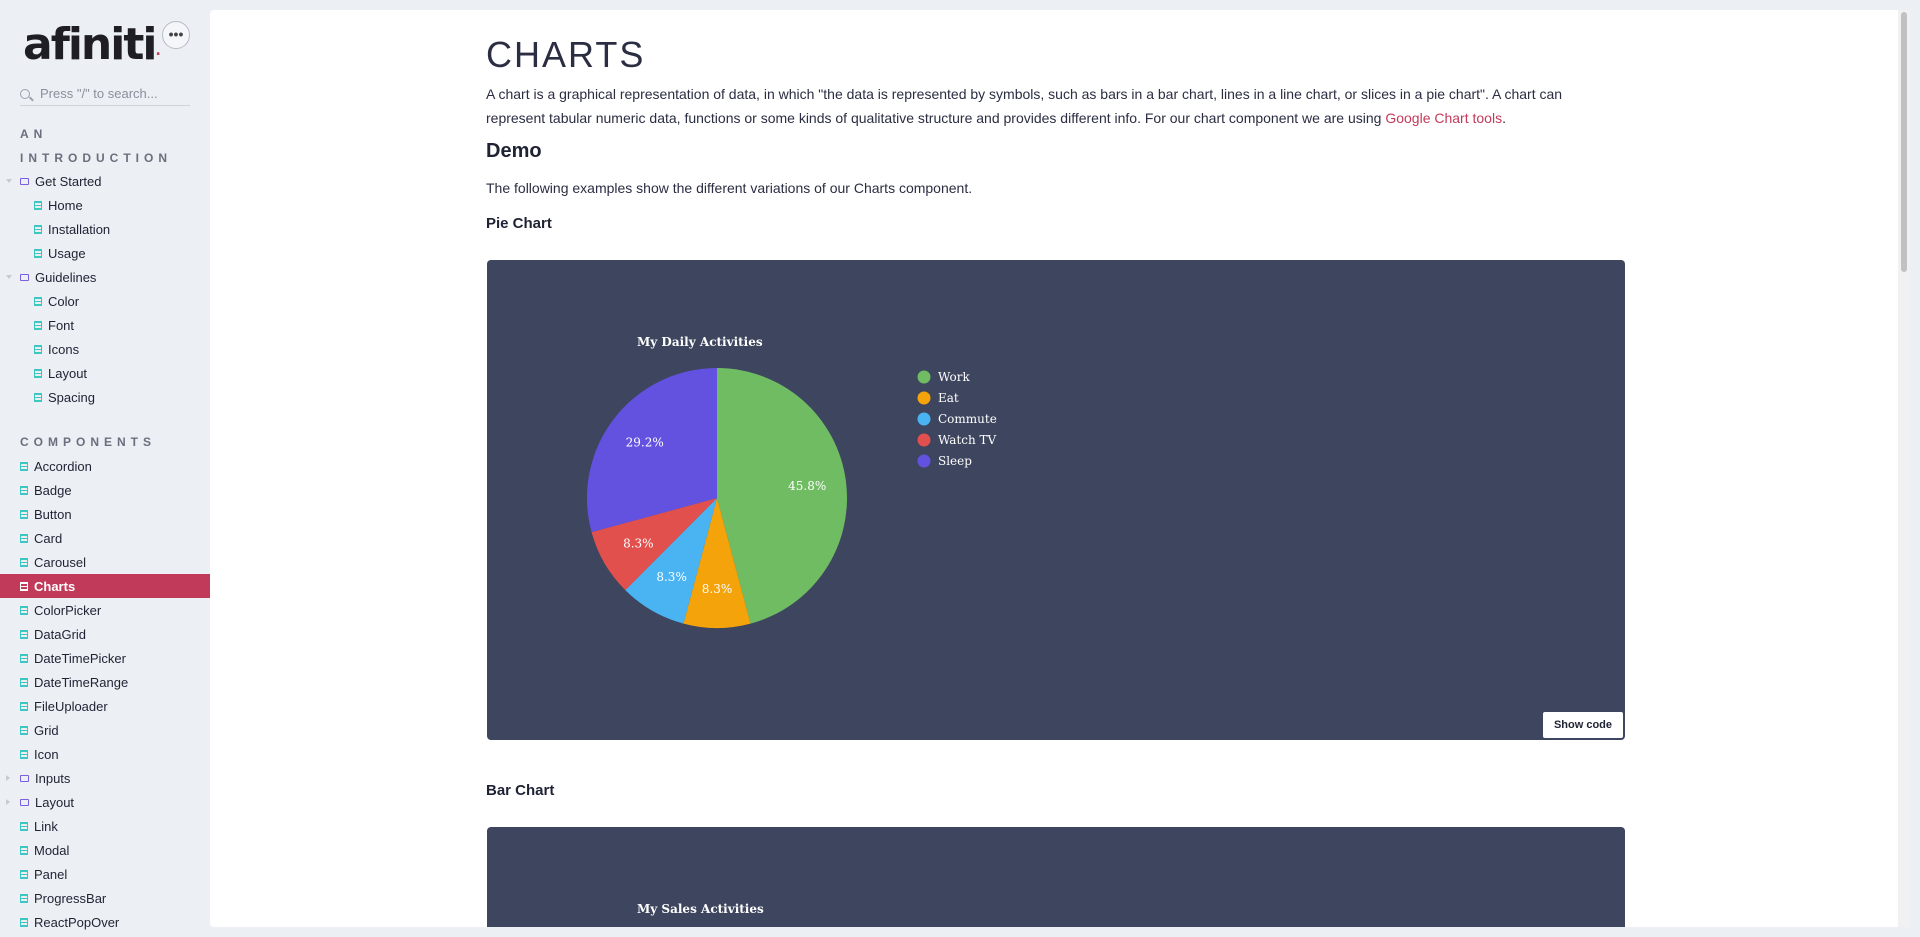  Describe the element at coordinates (105, 754) in the screenshot. I see `sidebar-item-icon: Icon` at that location.